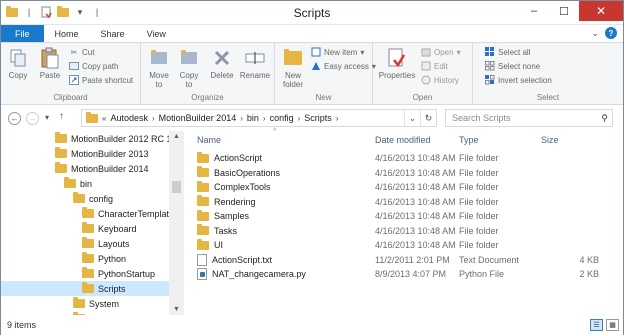 This screenshot has width=624, height=335. Describe the element at coordinates (47, 117) in the screenshot. I see `recent-locations-icon: ▾` at that location.